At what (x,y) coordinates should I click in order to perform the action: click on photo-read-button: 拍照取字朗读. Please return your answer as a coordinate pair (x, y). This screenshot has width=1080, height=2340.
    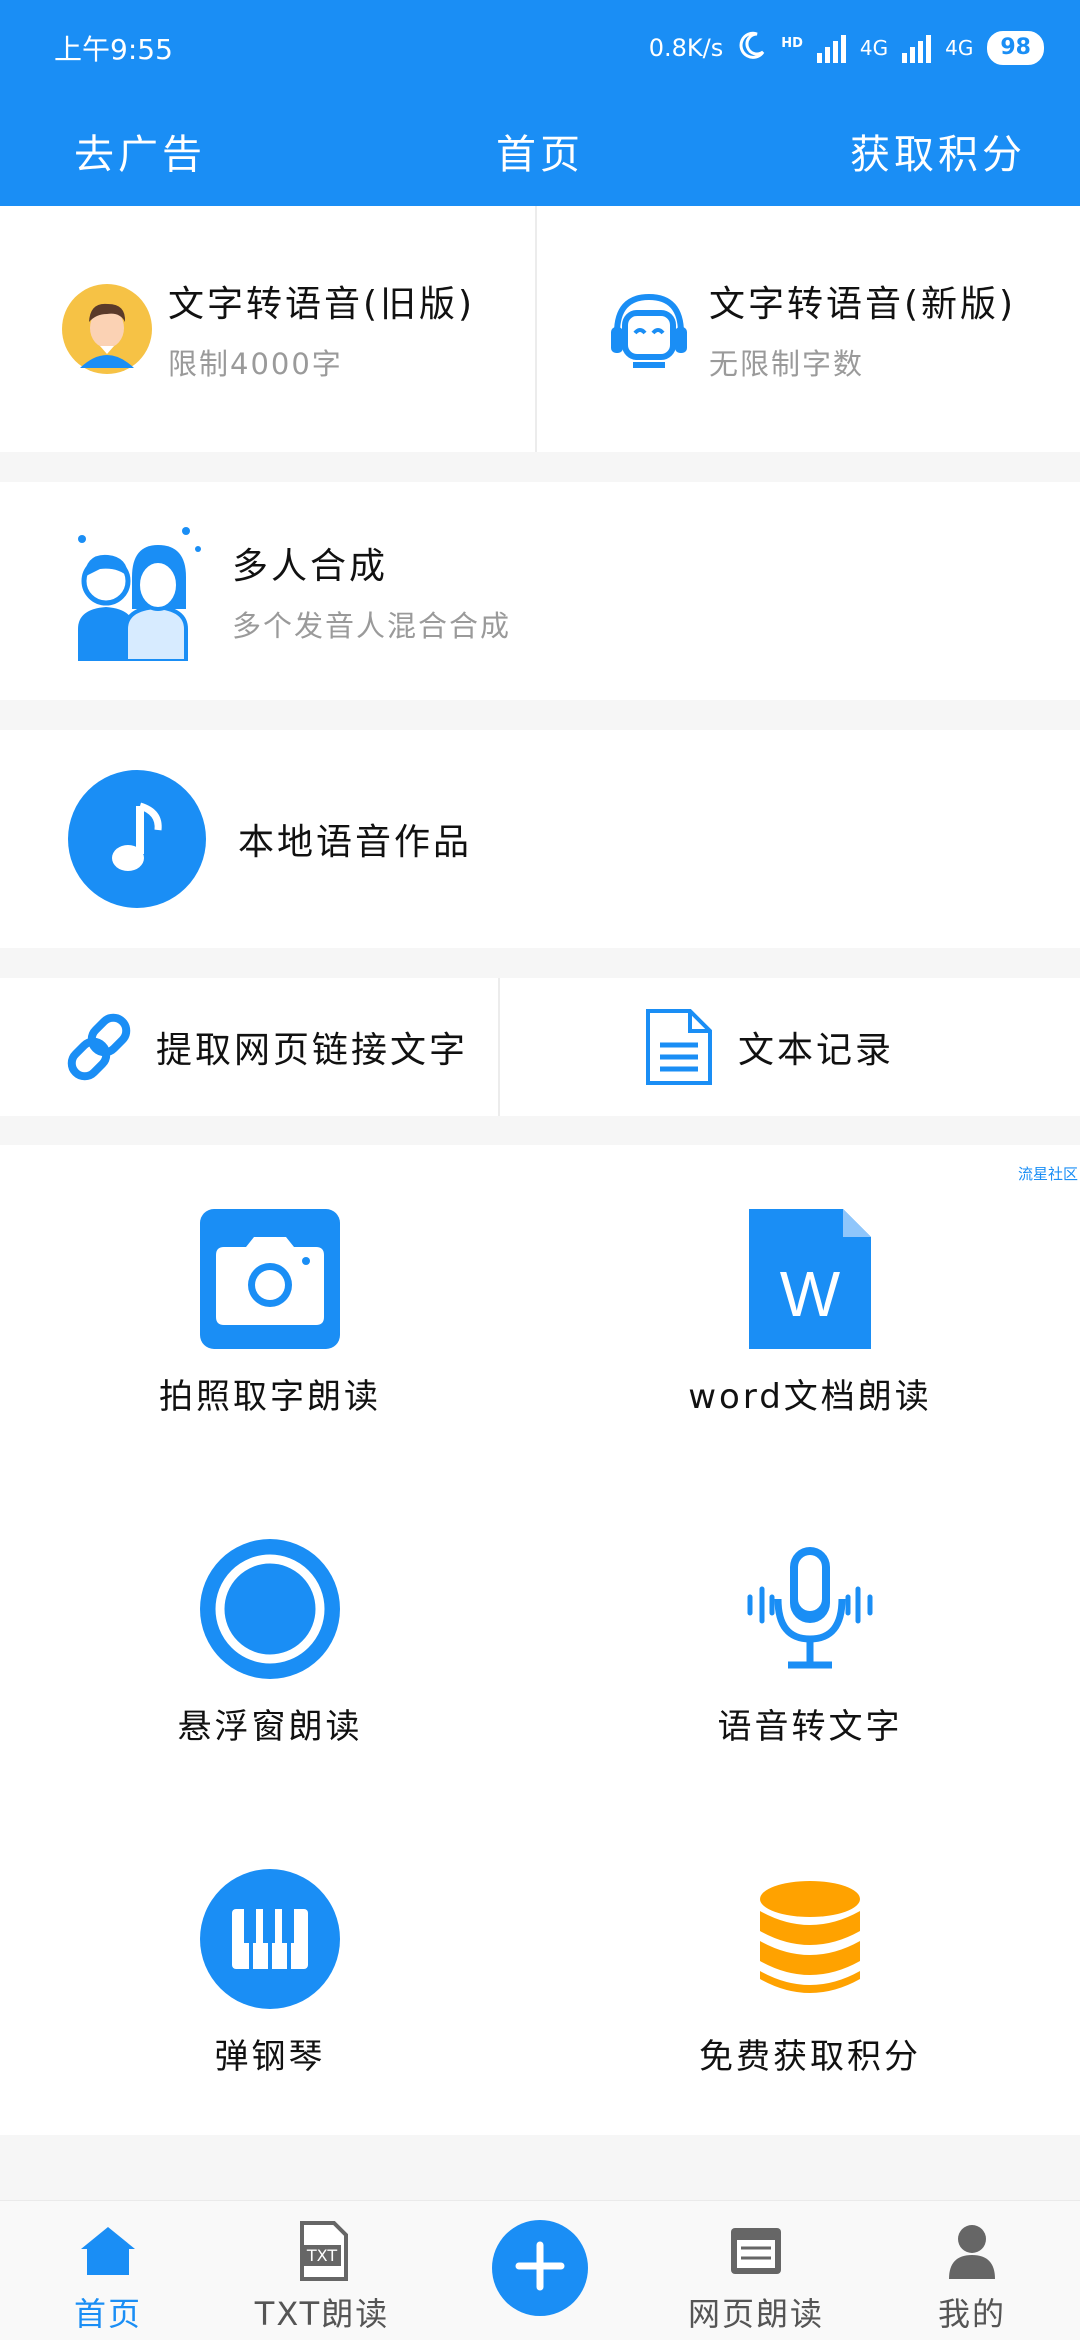
    Looking at the image, I should click on (270, 1310).